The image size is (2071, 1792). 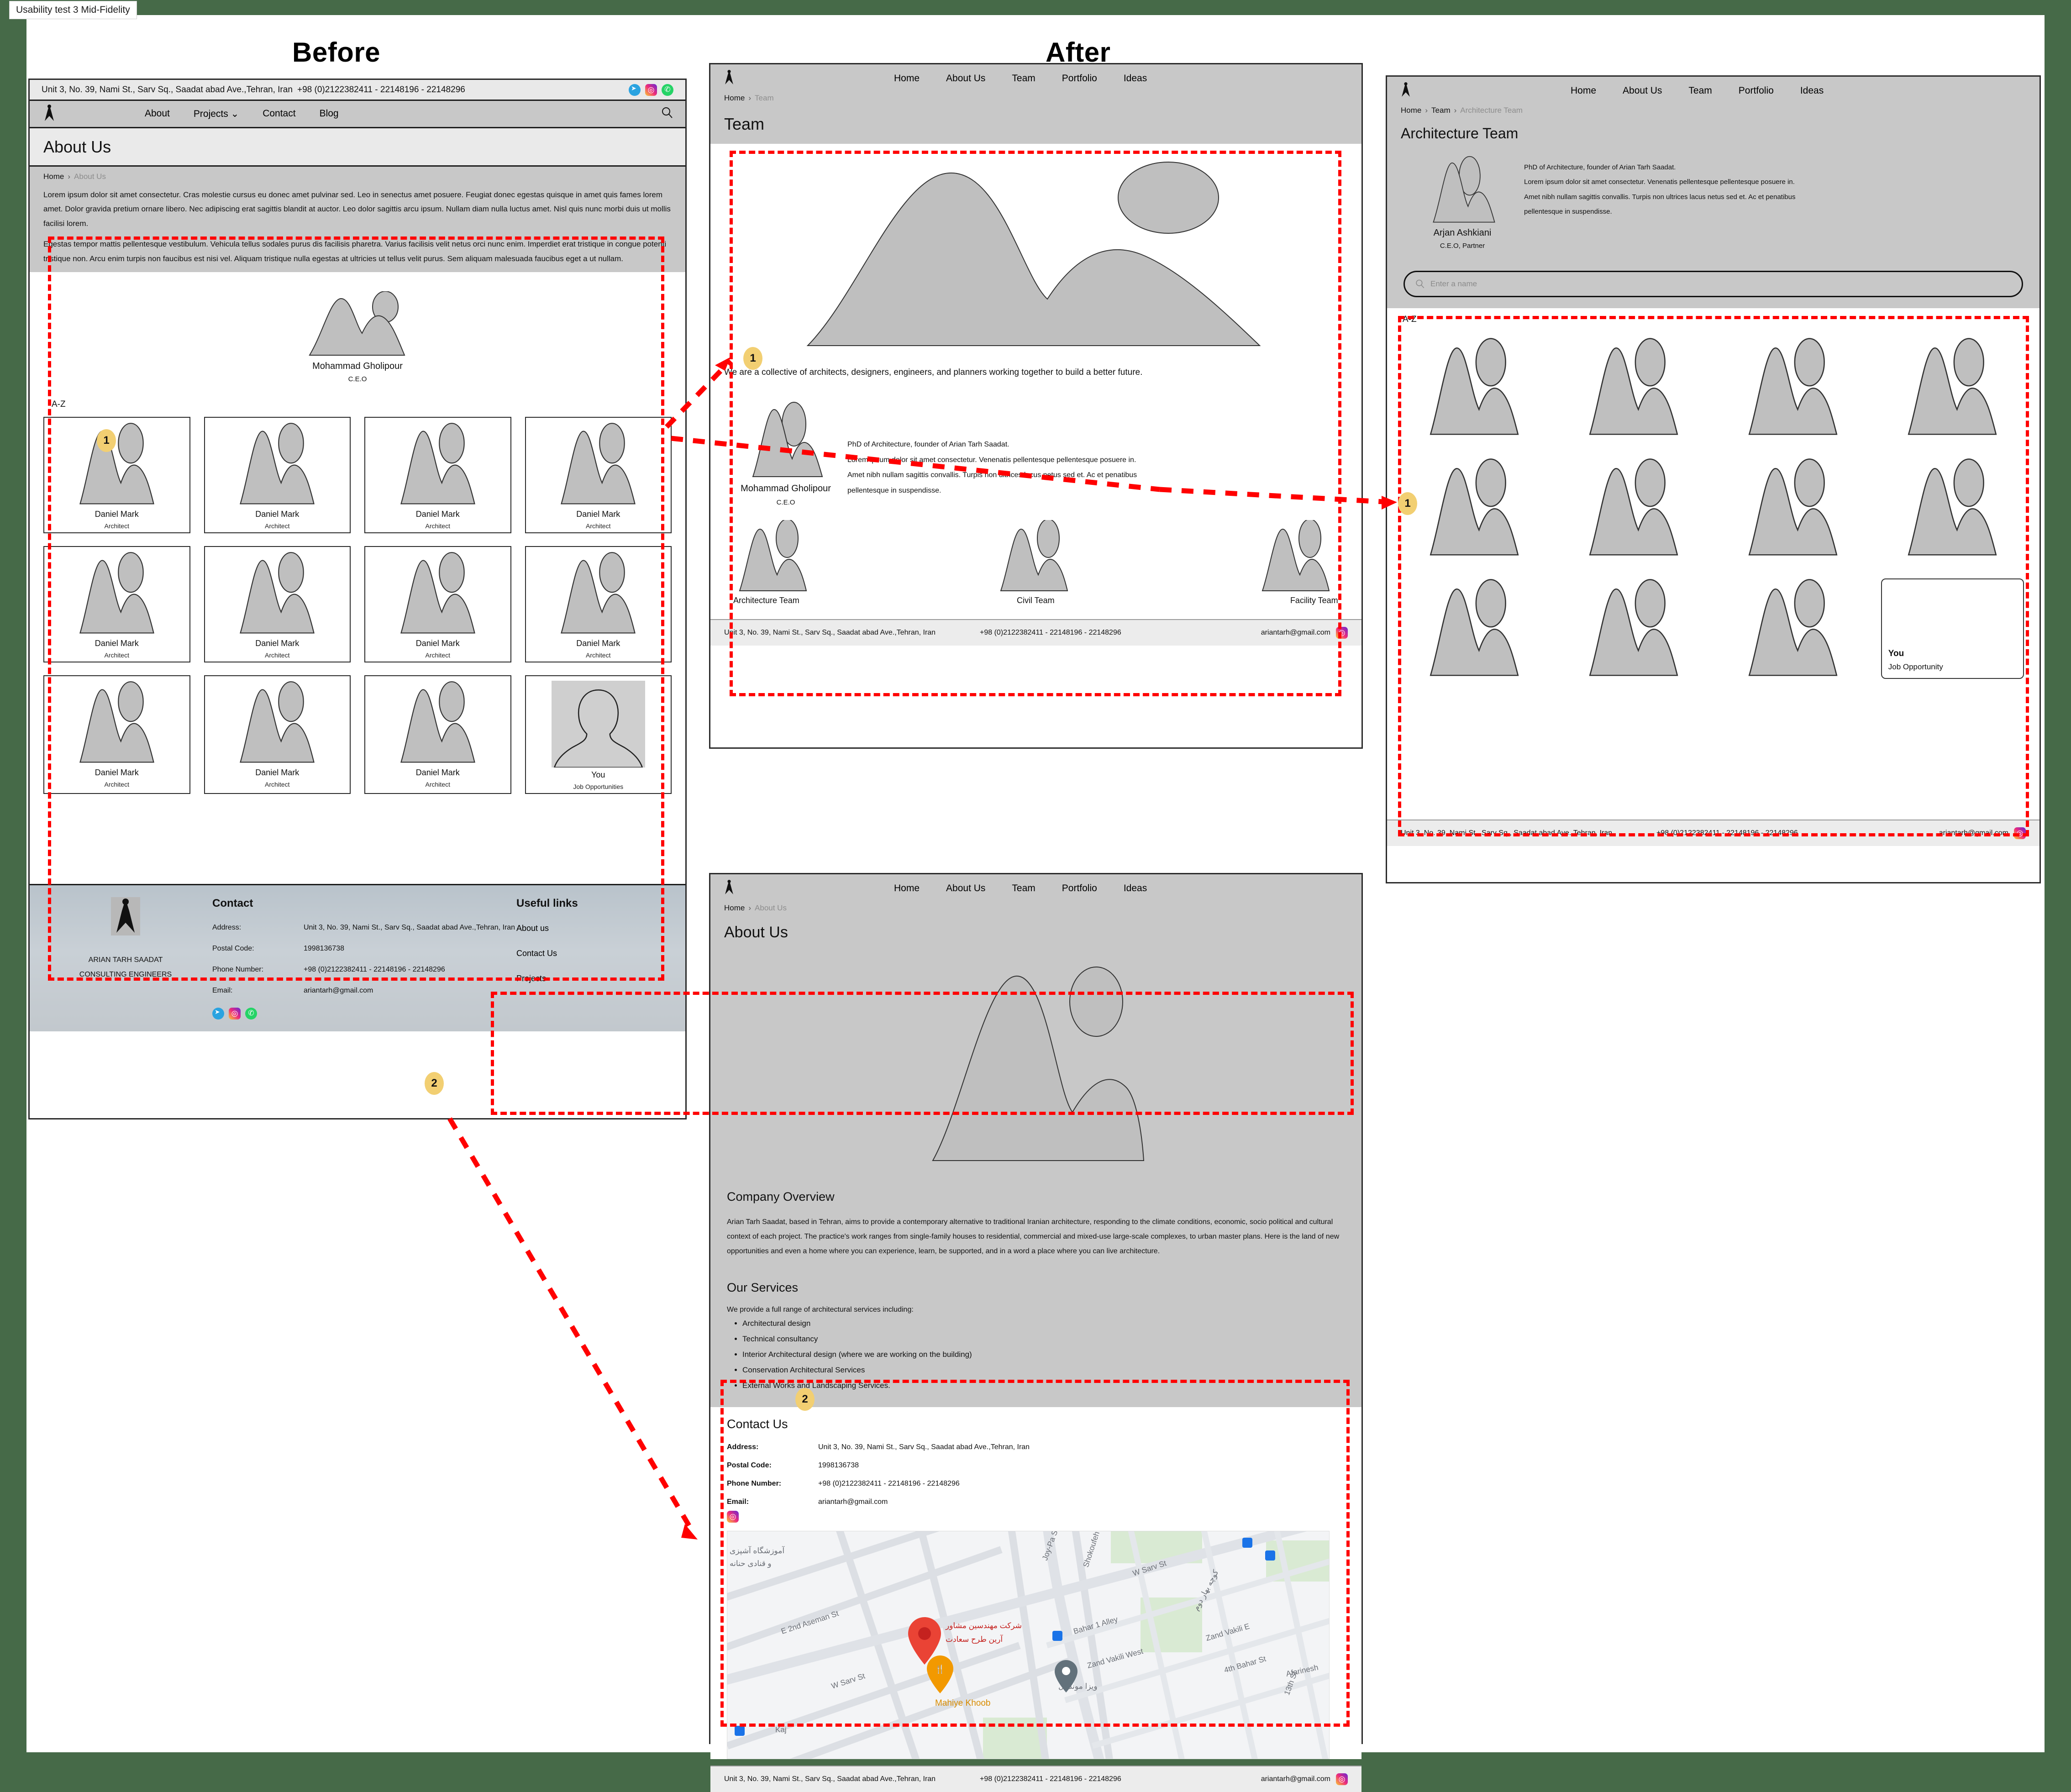 What do you see at coordinates (1035, 98) in the screenshot?
I see `breadcrumb: Home › Team` at bounding box center [1035, 98].